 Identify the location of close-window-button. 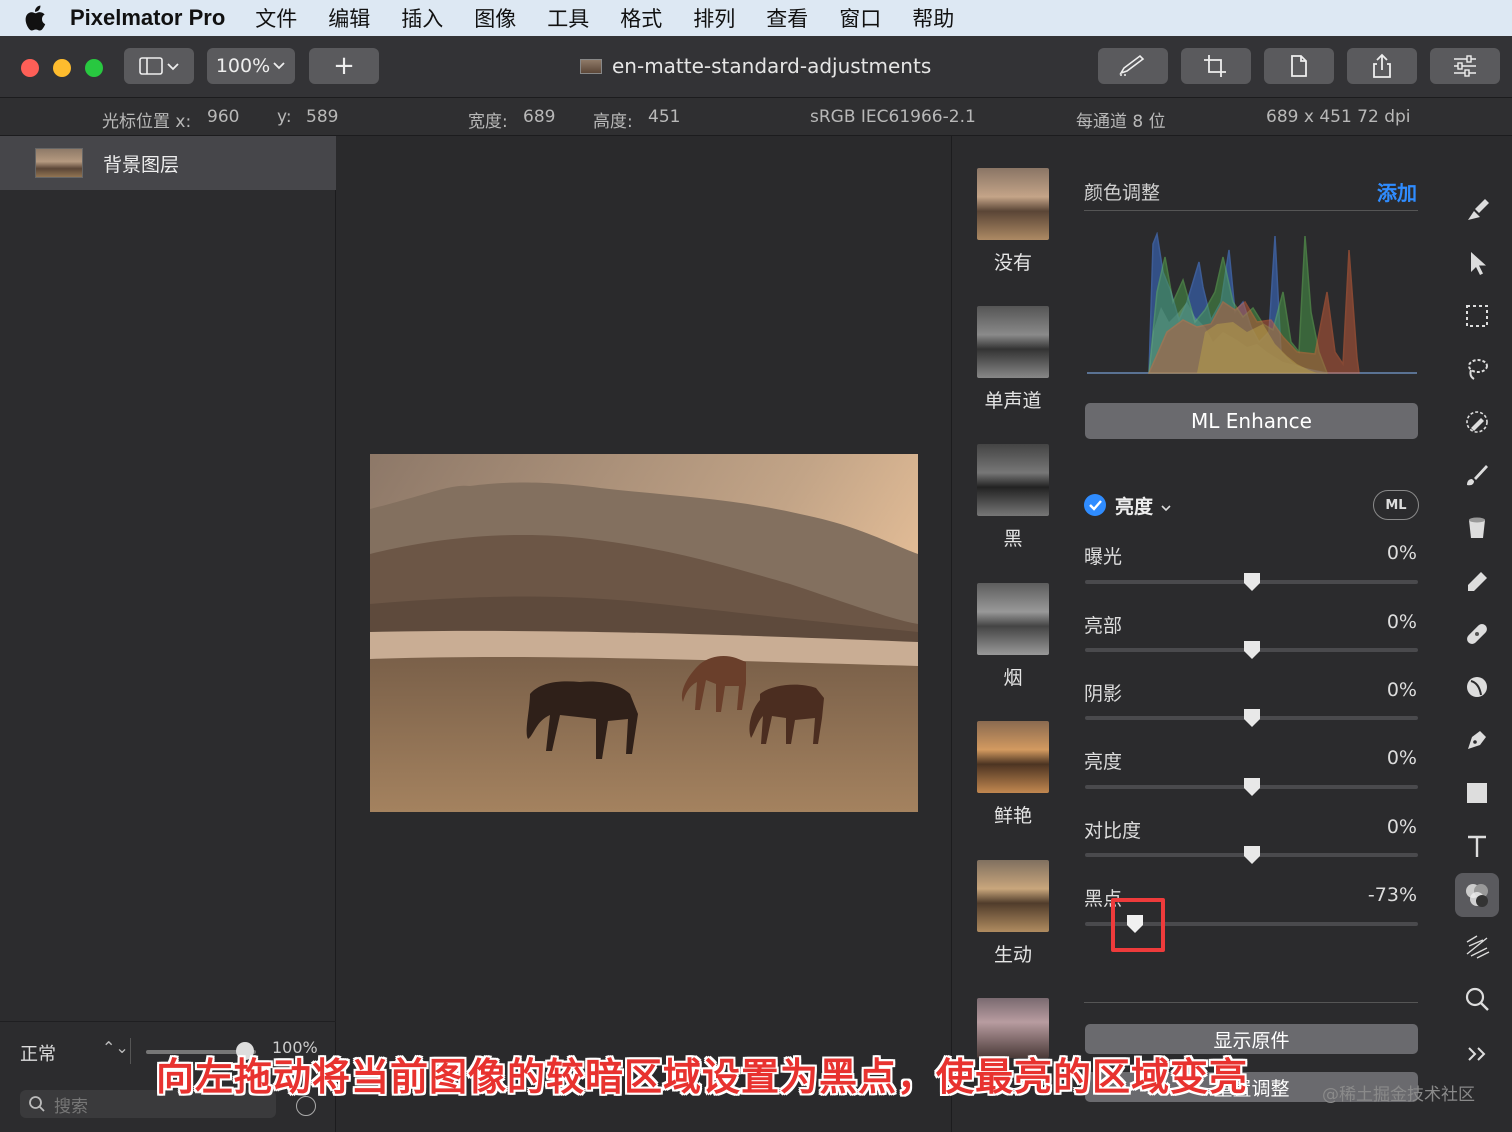
(30, 68).